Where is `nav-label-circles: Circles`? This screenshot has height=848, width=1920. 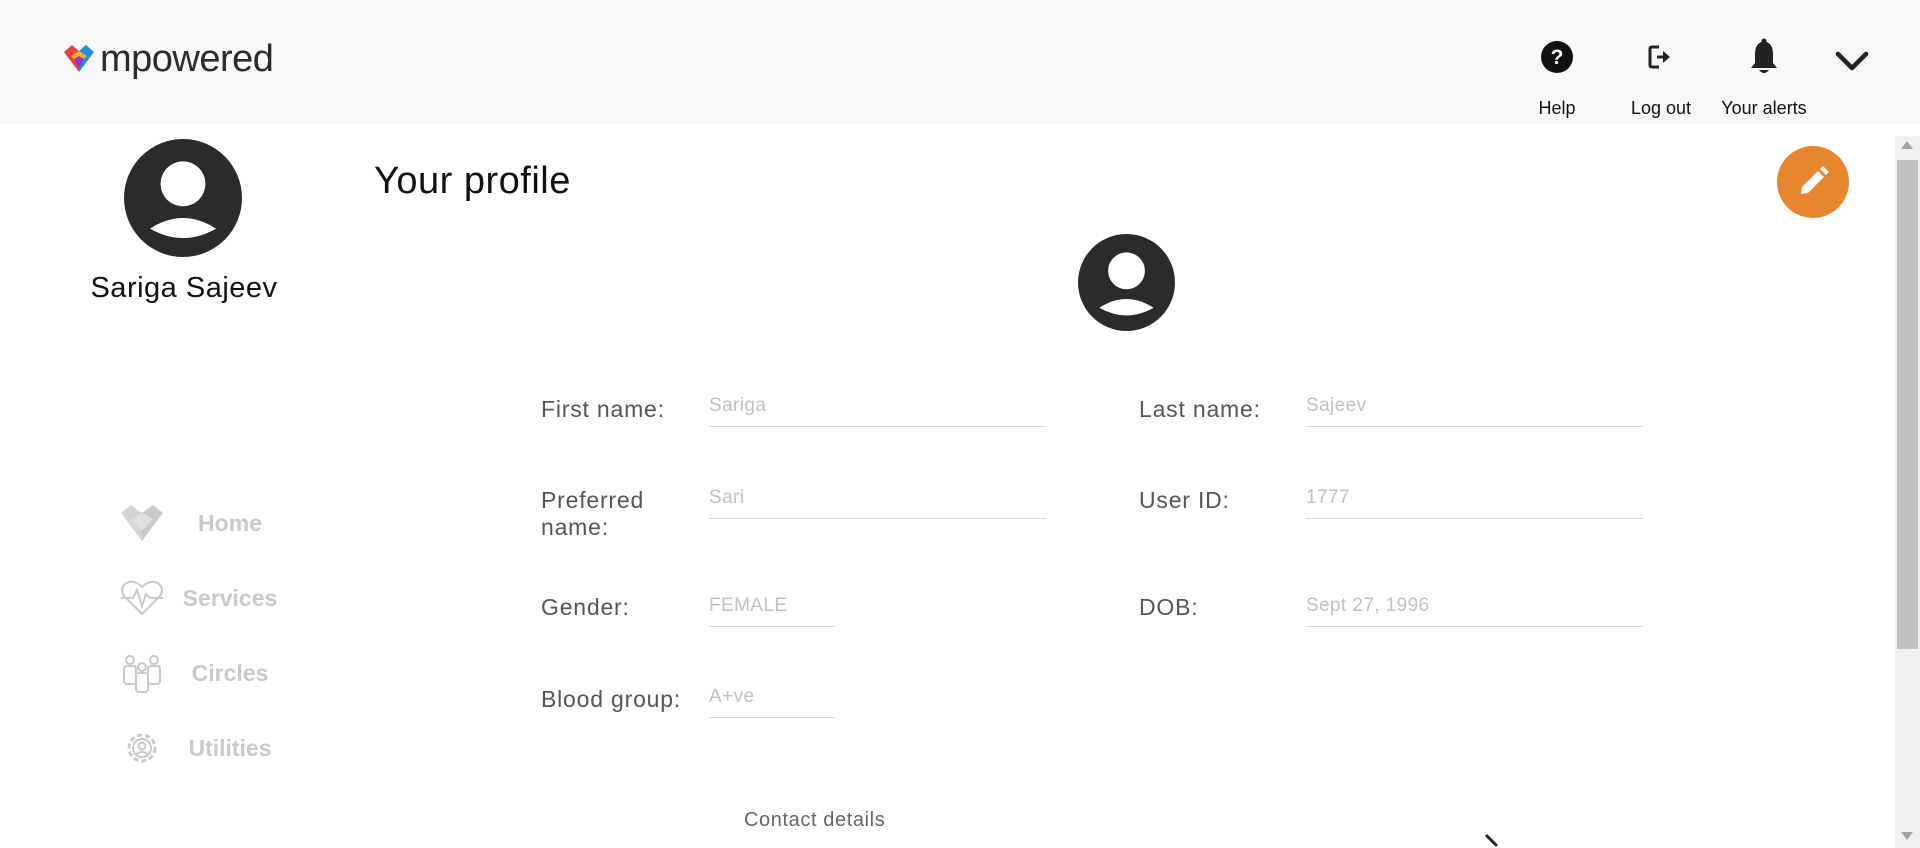
nav-label-circles: Circles is located at coordinates (230, 672).